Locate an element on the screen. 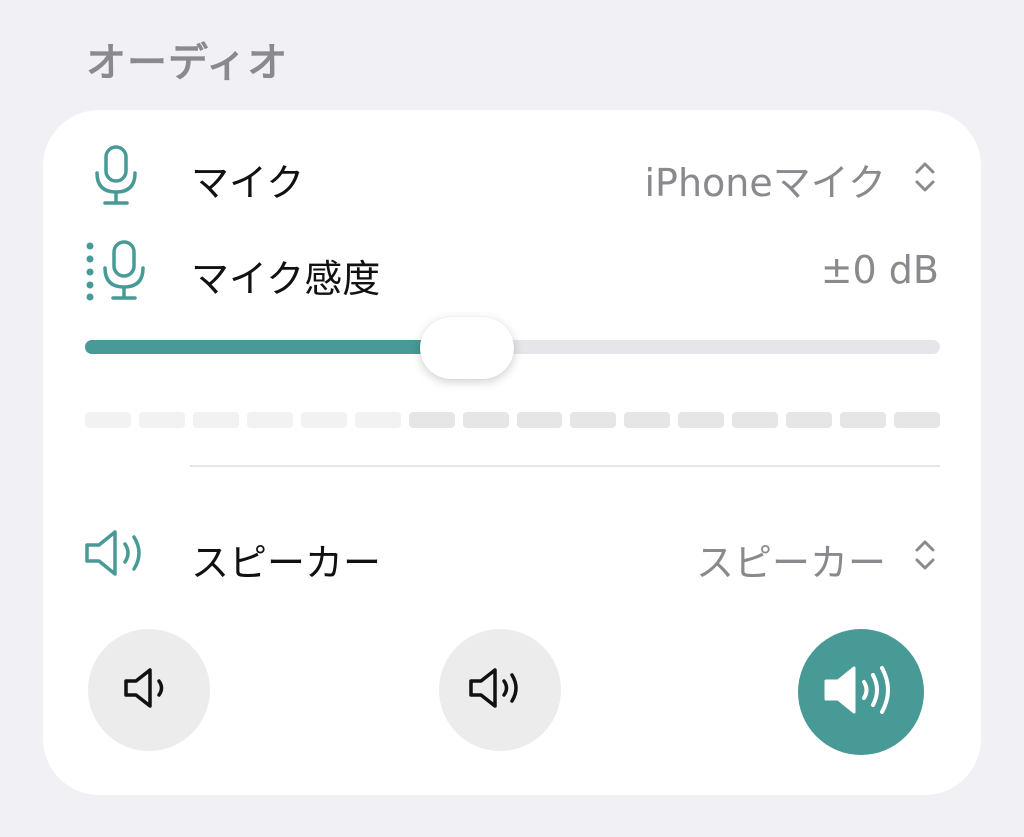 The image size is (1024, 837). section-title: オーディオ is located at coordinates (187, 63).